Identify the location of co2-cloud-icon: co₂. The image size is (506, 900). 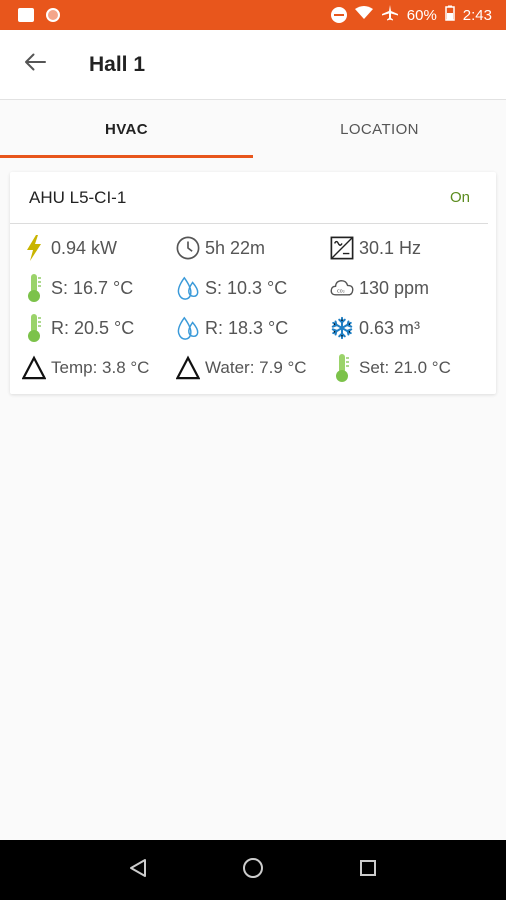
(342, 288).